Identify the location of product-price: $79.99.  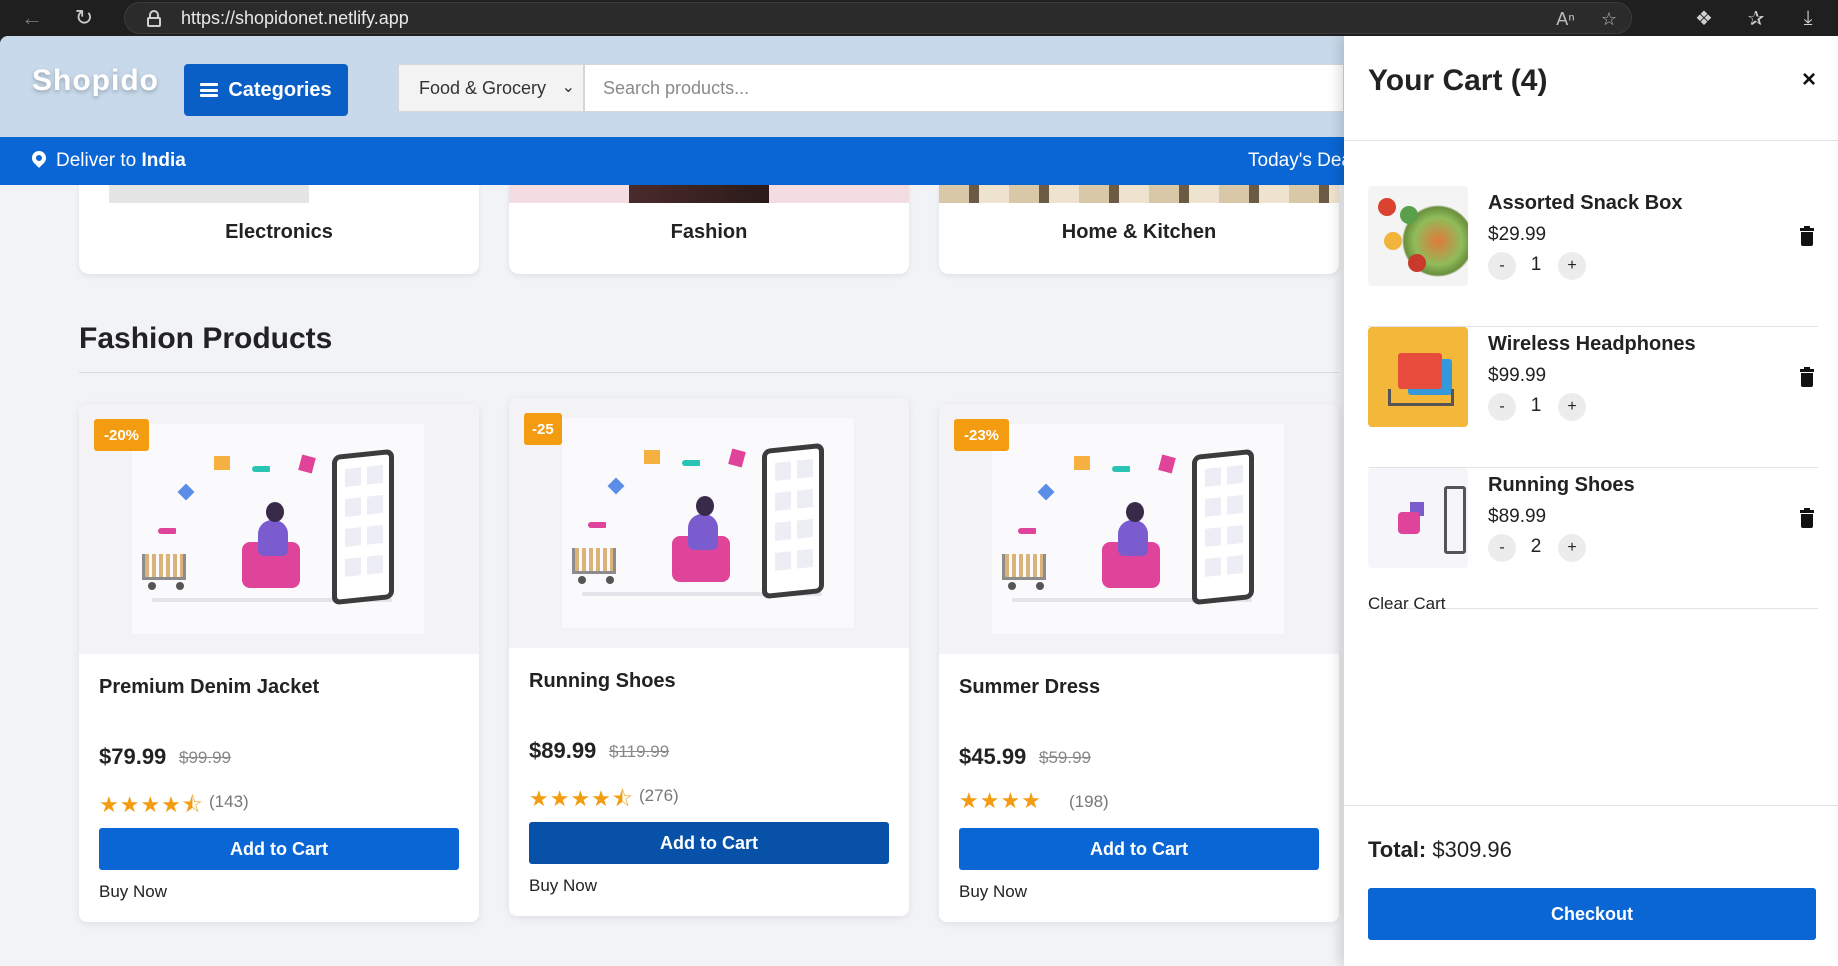
(133, 756).